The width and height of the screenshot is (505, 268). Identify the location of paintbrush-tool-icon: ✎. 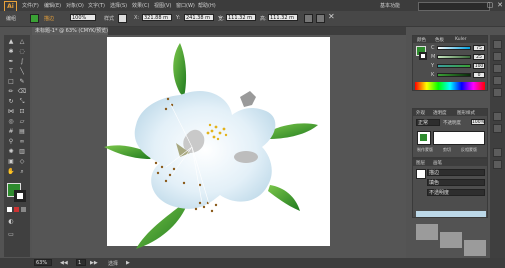
(22, 81).